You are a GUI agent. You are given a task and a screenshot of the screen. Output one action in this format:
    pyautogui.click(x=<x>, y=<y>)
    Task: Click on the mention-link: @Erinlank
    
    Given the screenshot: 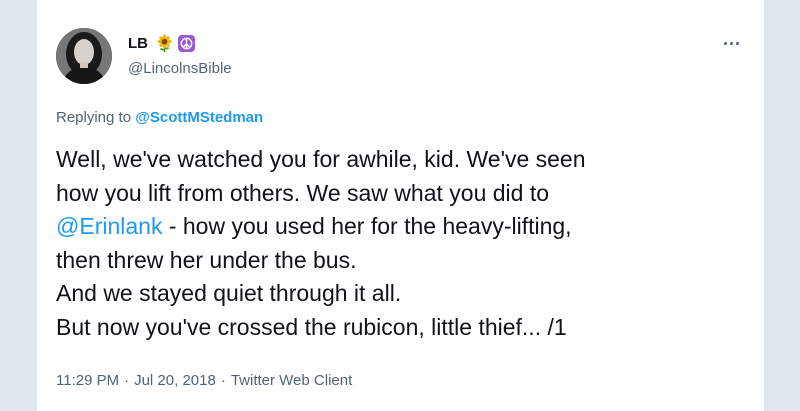 What is the action you would take?
    pyautogui.click(x=109, y=226)
    